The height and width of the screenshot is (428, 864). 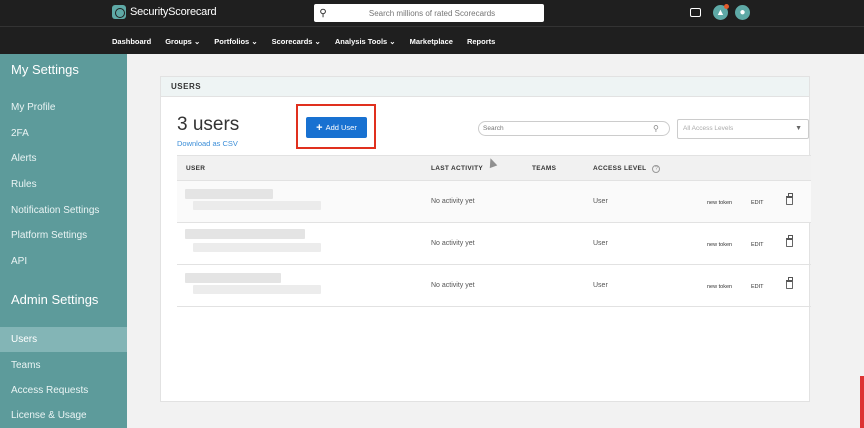 I want to click on global-search: ⚲, so click(x=429, y=13).